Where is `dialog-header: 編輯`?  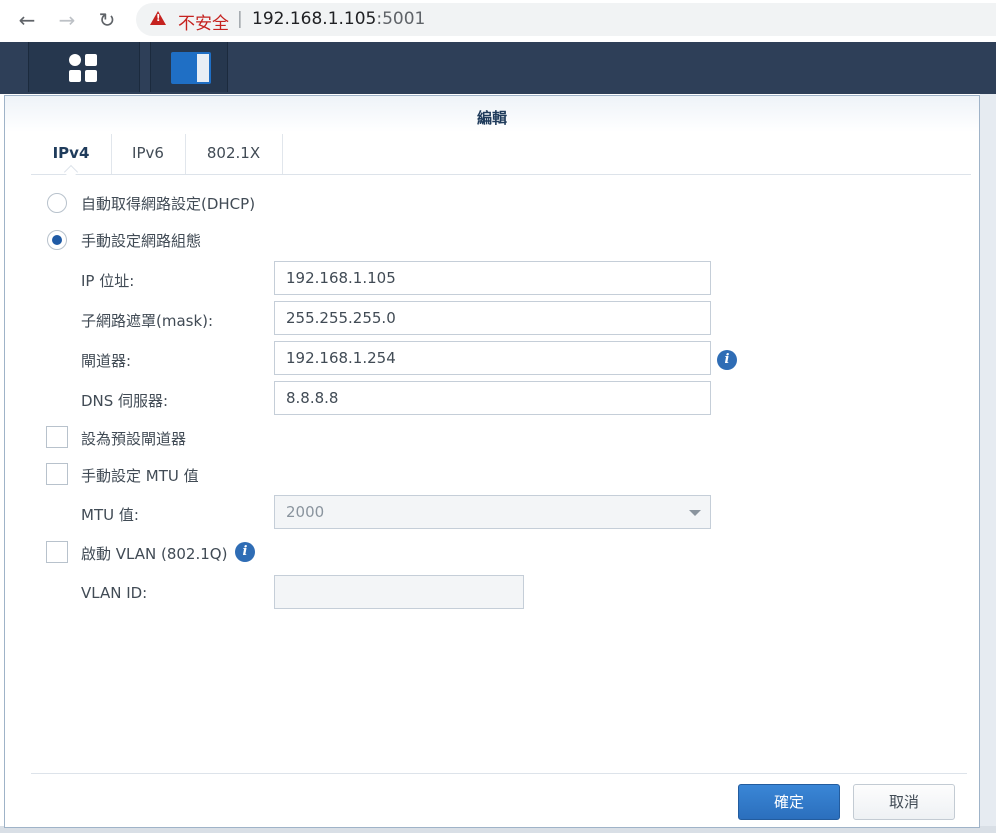
dialog-header: 編輯 is located at coordinates (492, 114).